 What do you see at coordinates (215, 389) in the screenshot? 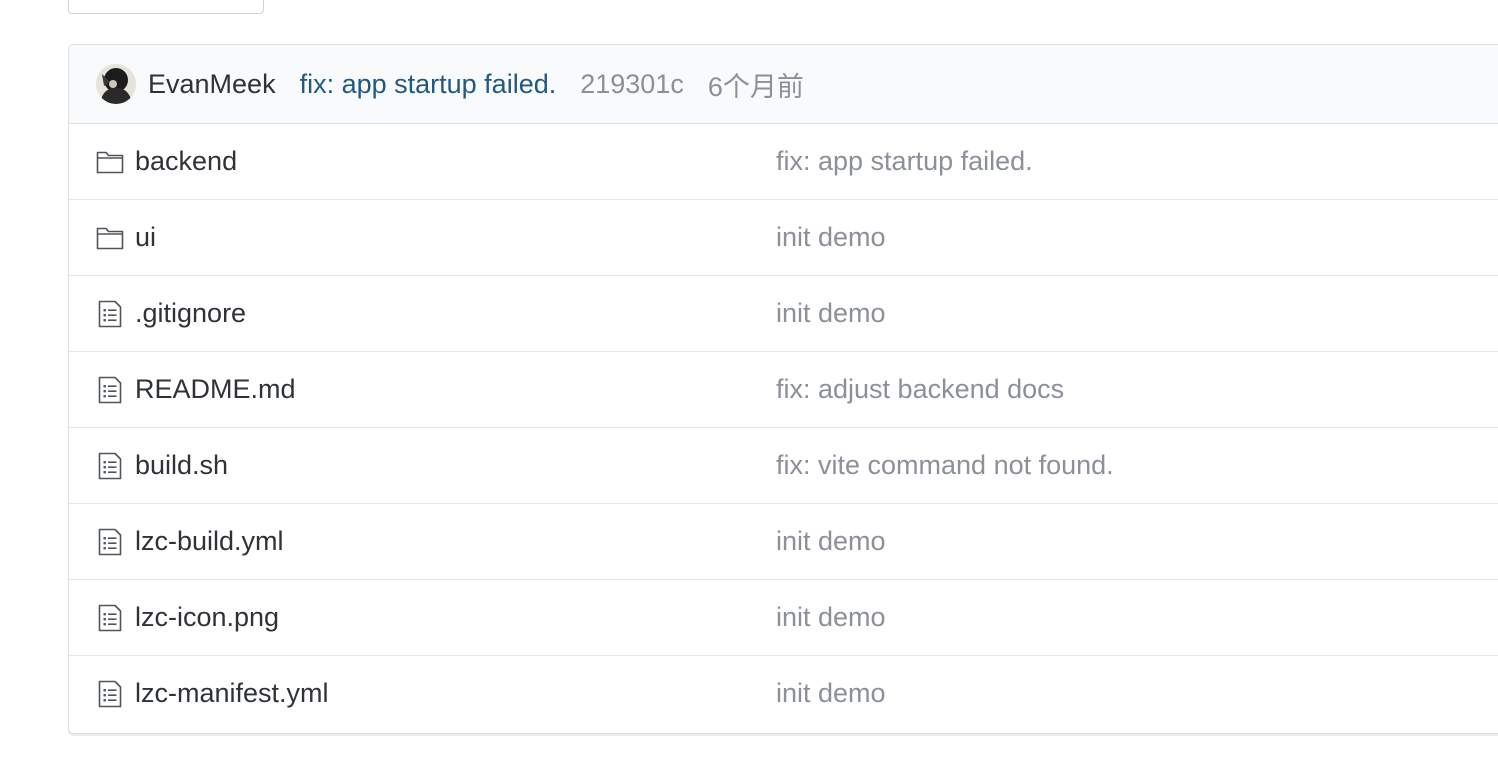
I see `file-name: README.md` at bounding box center [215, 389].